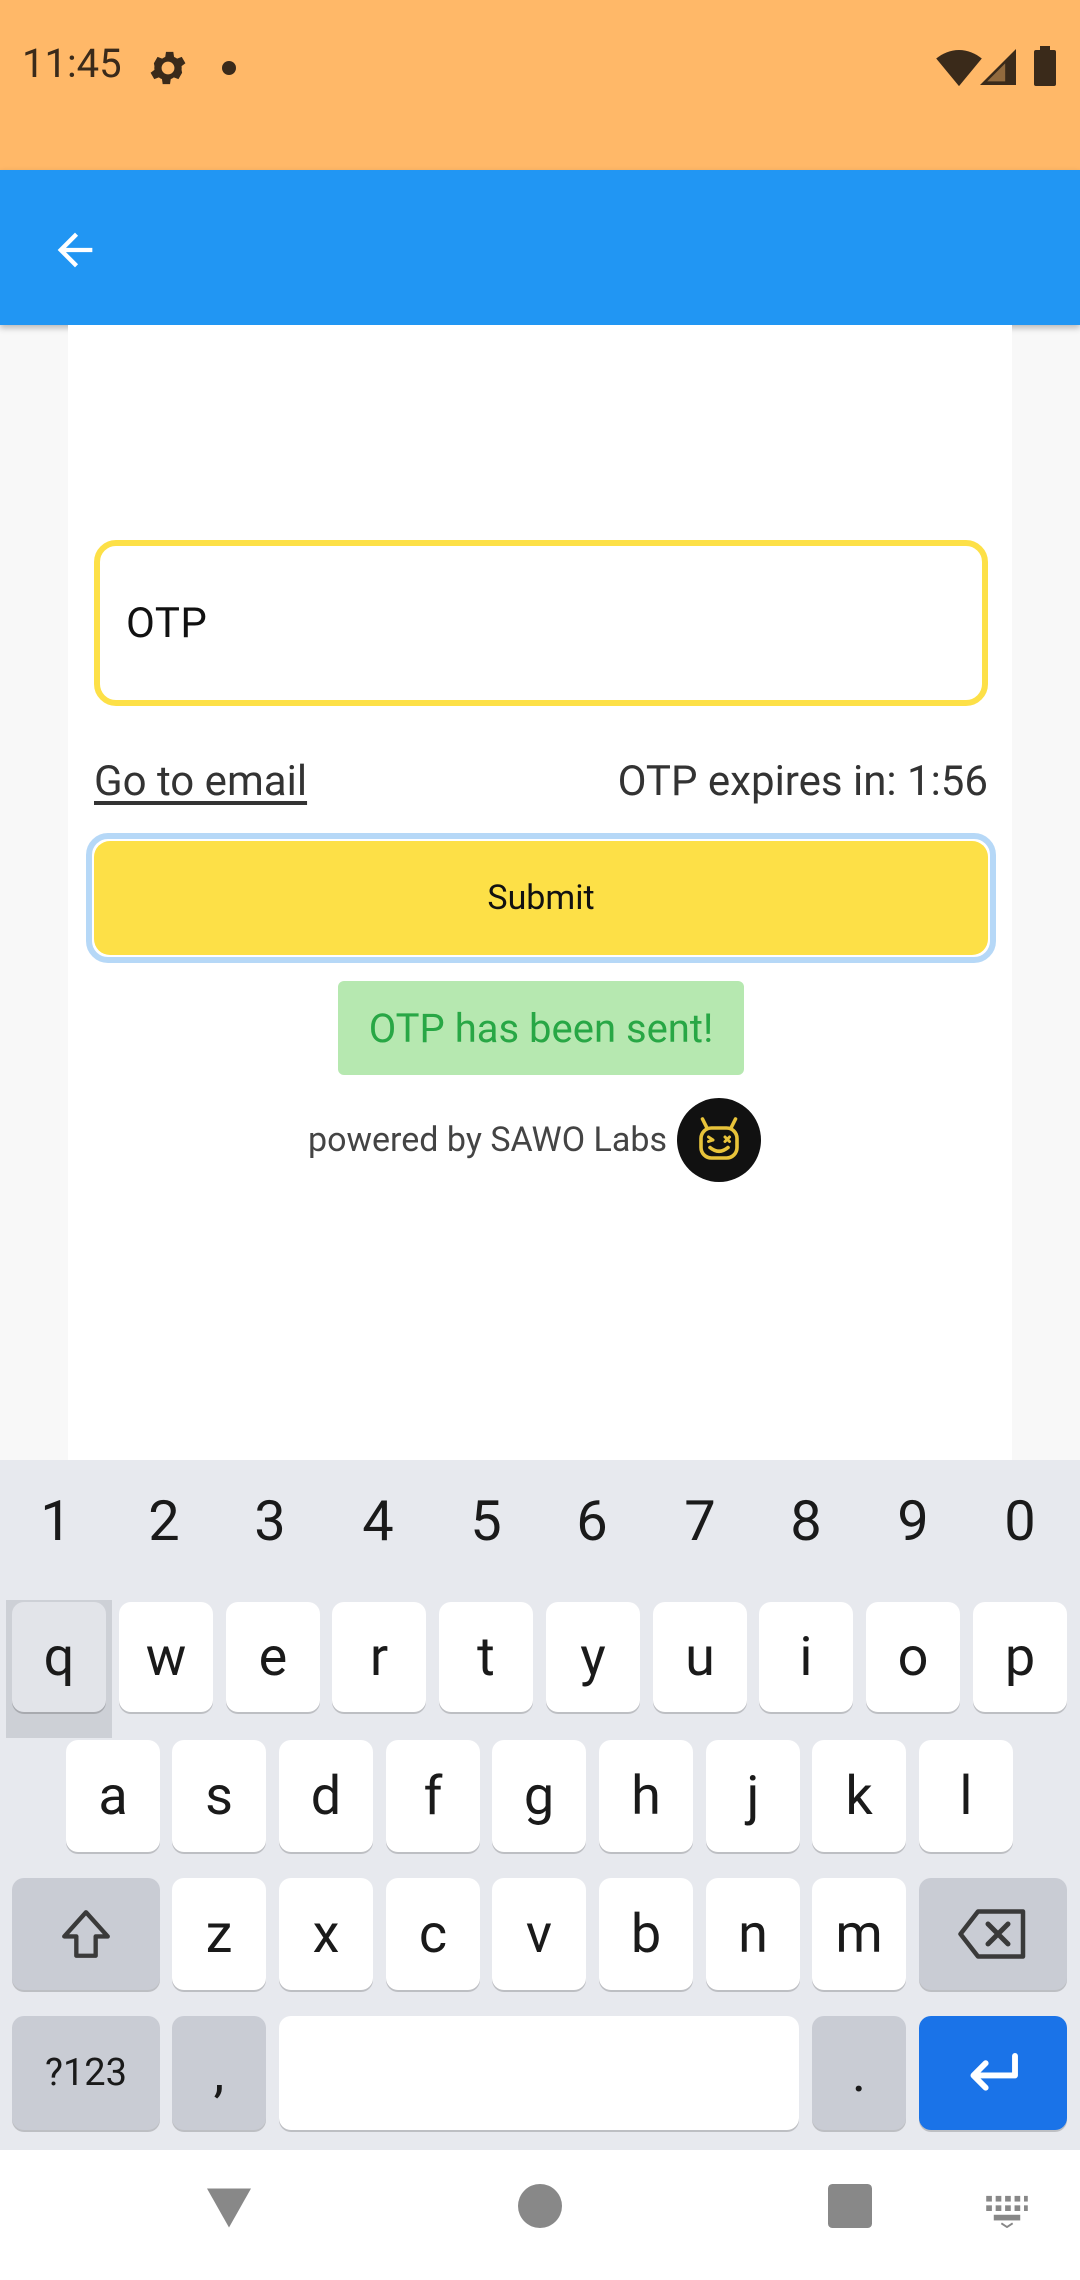 This screenshot has height=2280, width=1080. I want to click on enter-arrow-icon, so click(994, 2071).